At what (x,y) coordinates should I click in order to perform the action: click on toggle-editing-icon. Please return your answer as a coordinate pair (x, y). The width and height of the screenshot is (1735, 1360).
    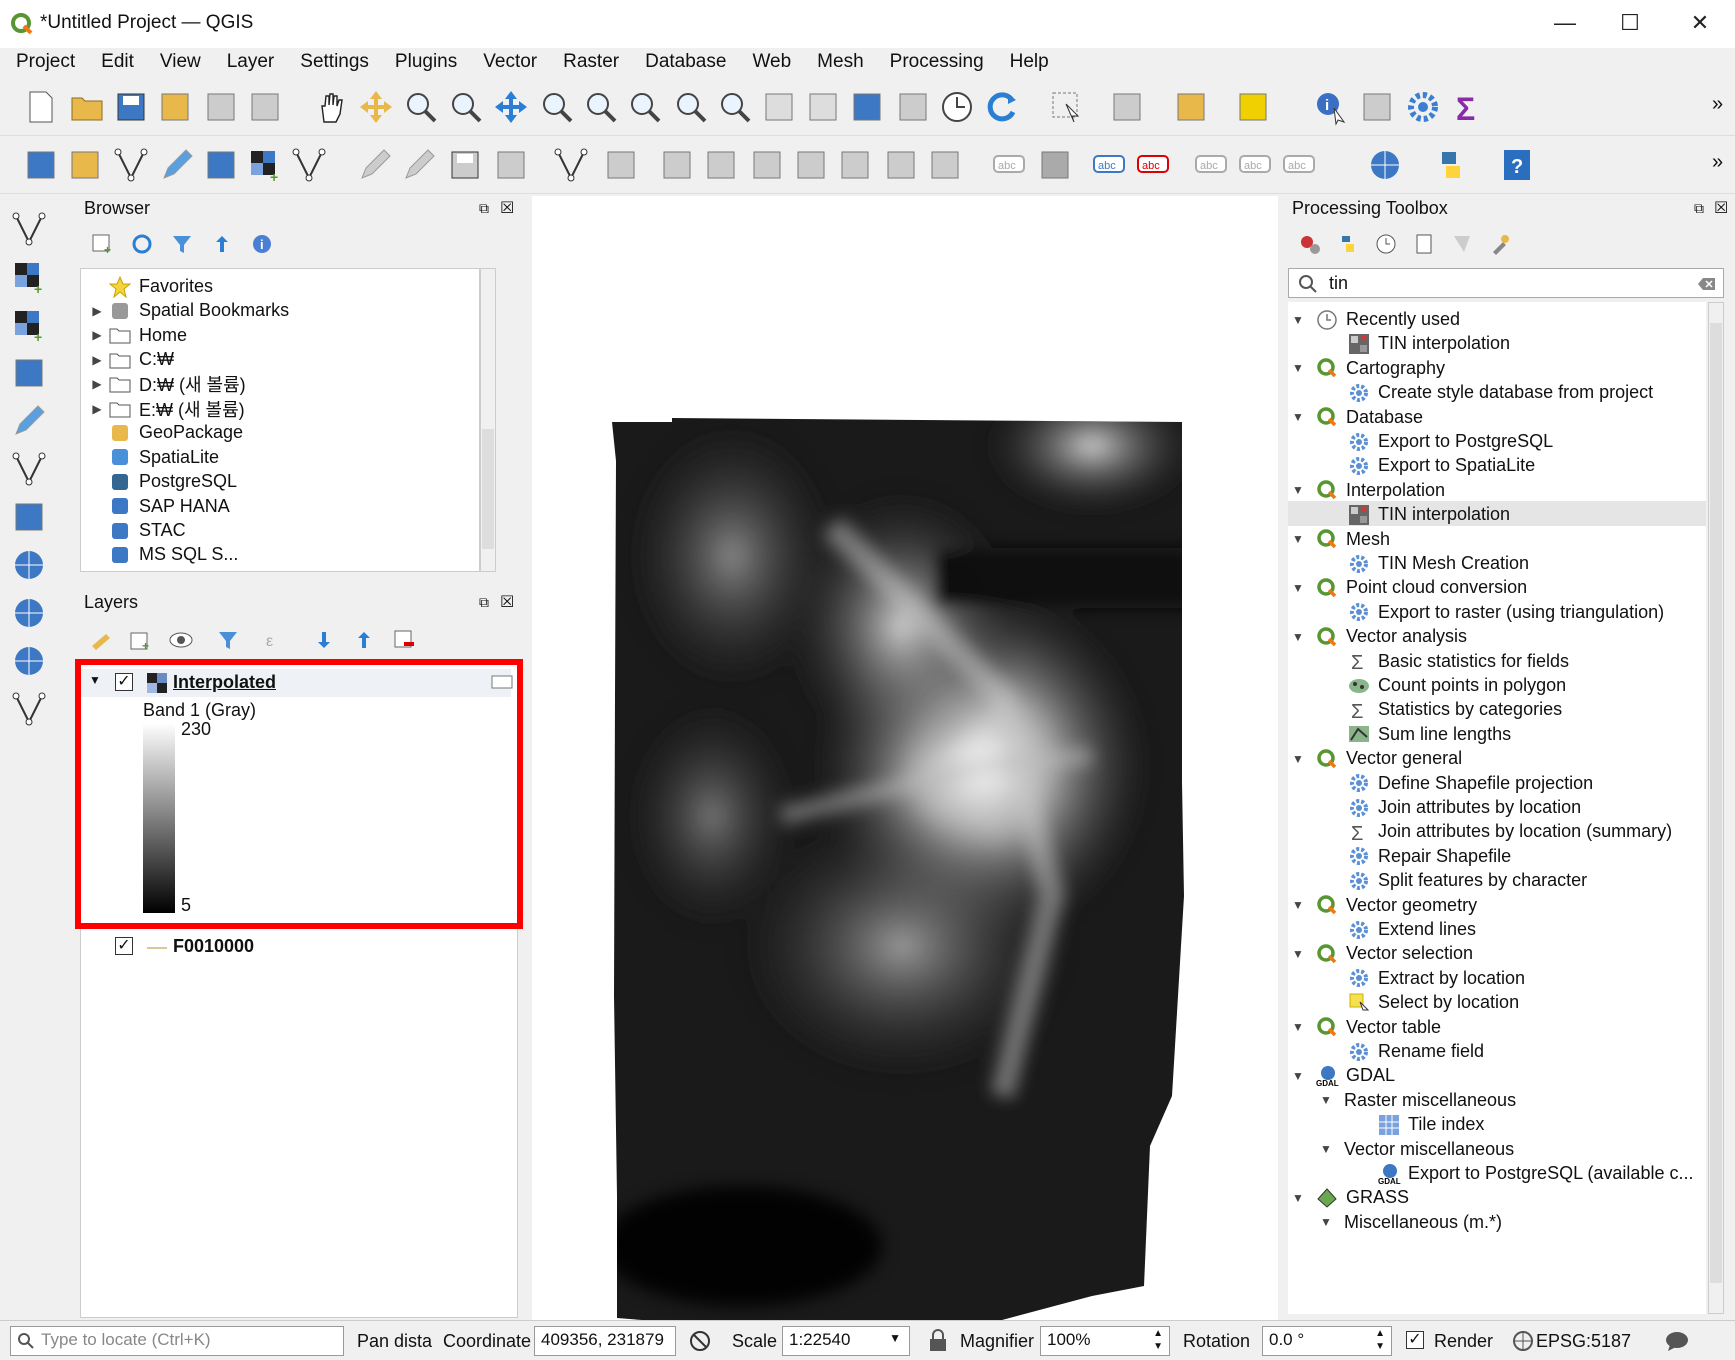
    Looking at the image, I should click on (85, 165).